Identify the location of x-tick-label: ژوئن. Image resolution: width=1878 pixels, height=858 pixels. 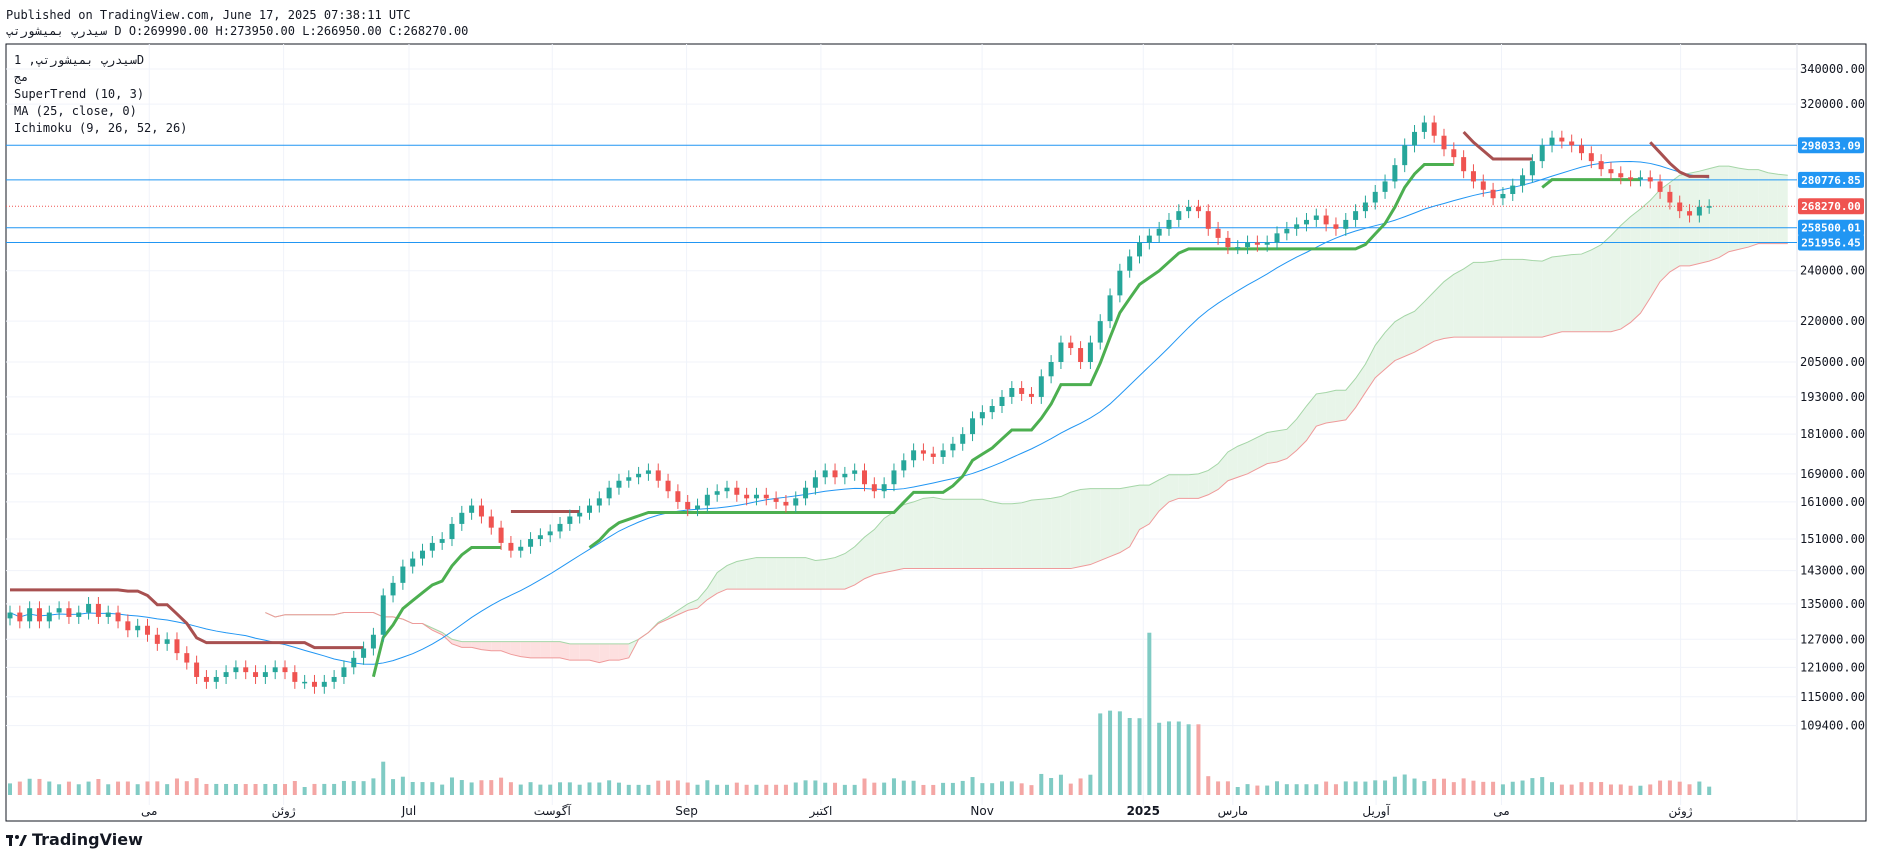
(284, 811).